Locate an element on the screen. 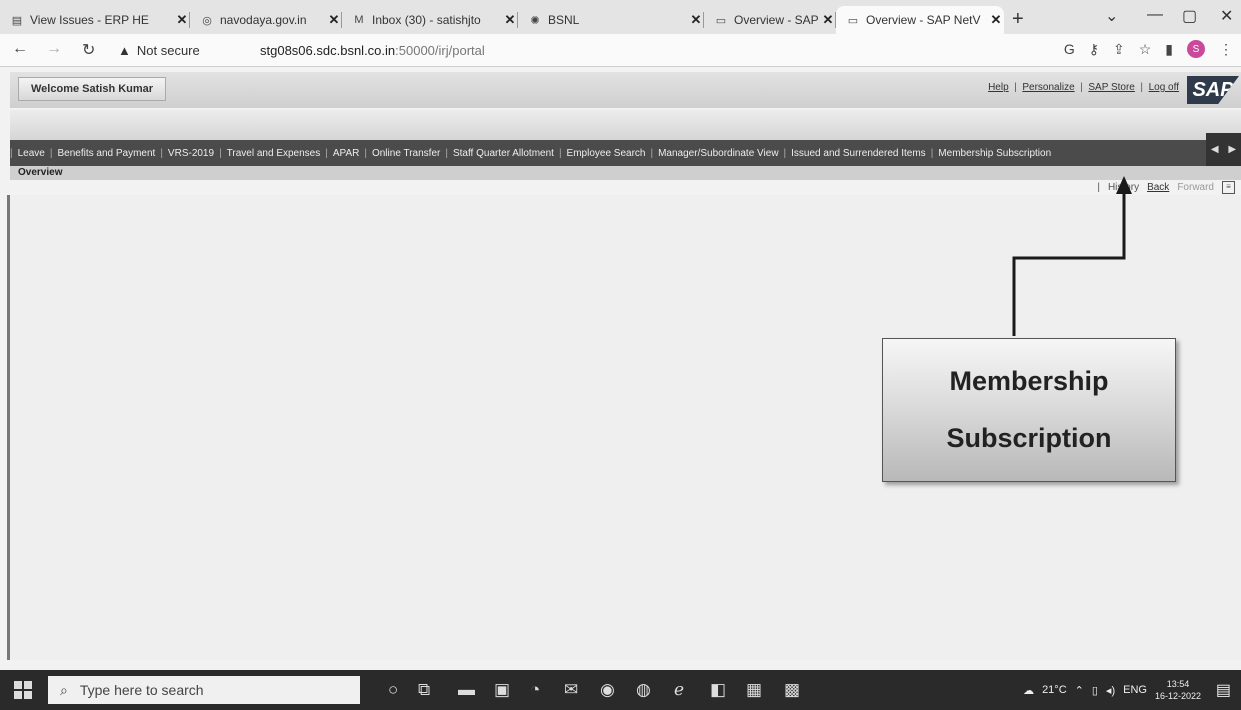  language-indicator: ENG is located at coordinates (1135, 690).